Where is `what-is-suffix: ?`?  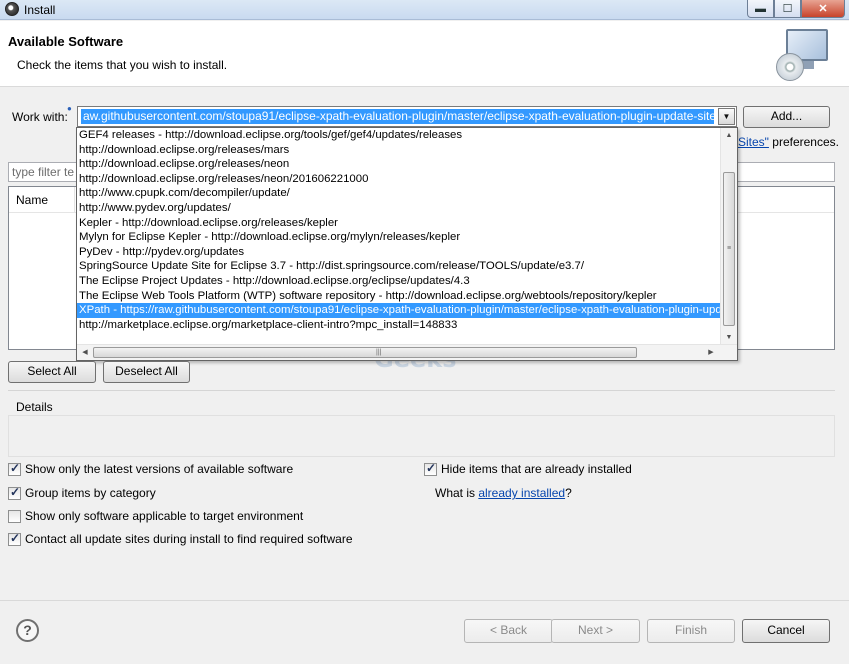 what-is-suffix: ? is located at coordinates (568, 493).